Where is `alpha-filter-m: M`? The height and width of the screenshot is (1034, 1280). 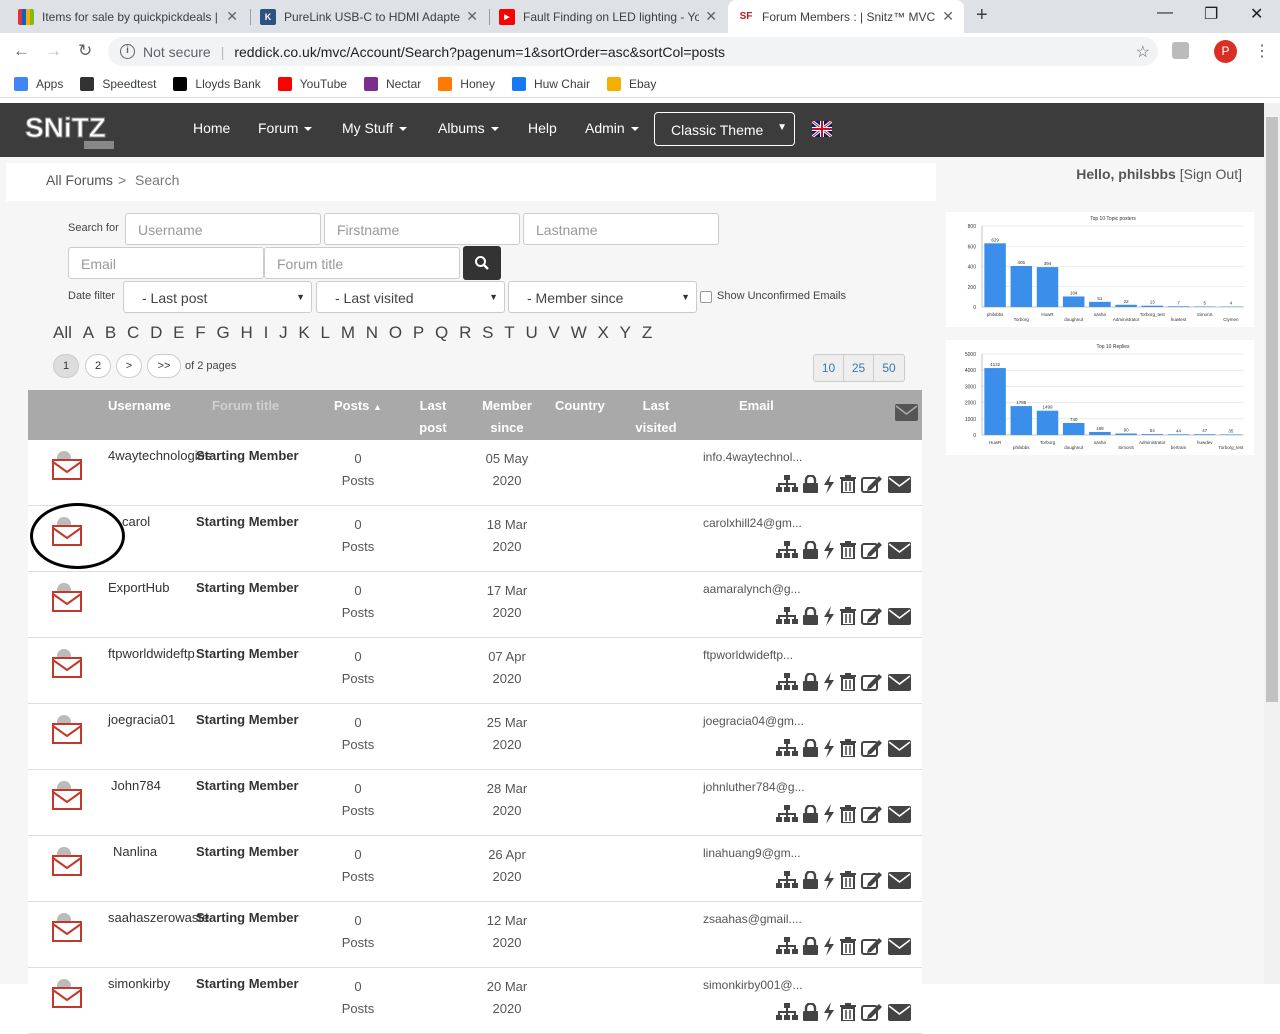 alpha-filter-m: M is located at coordinates (348, 333).